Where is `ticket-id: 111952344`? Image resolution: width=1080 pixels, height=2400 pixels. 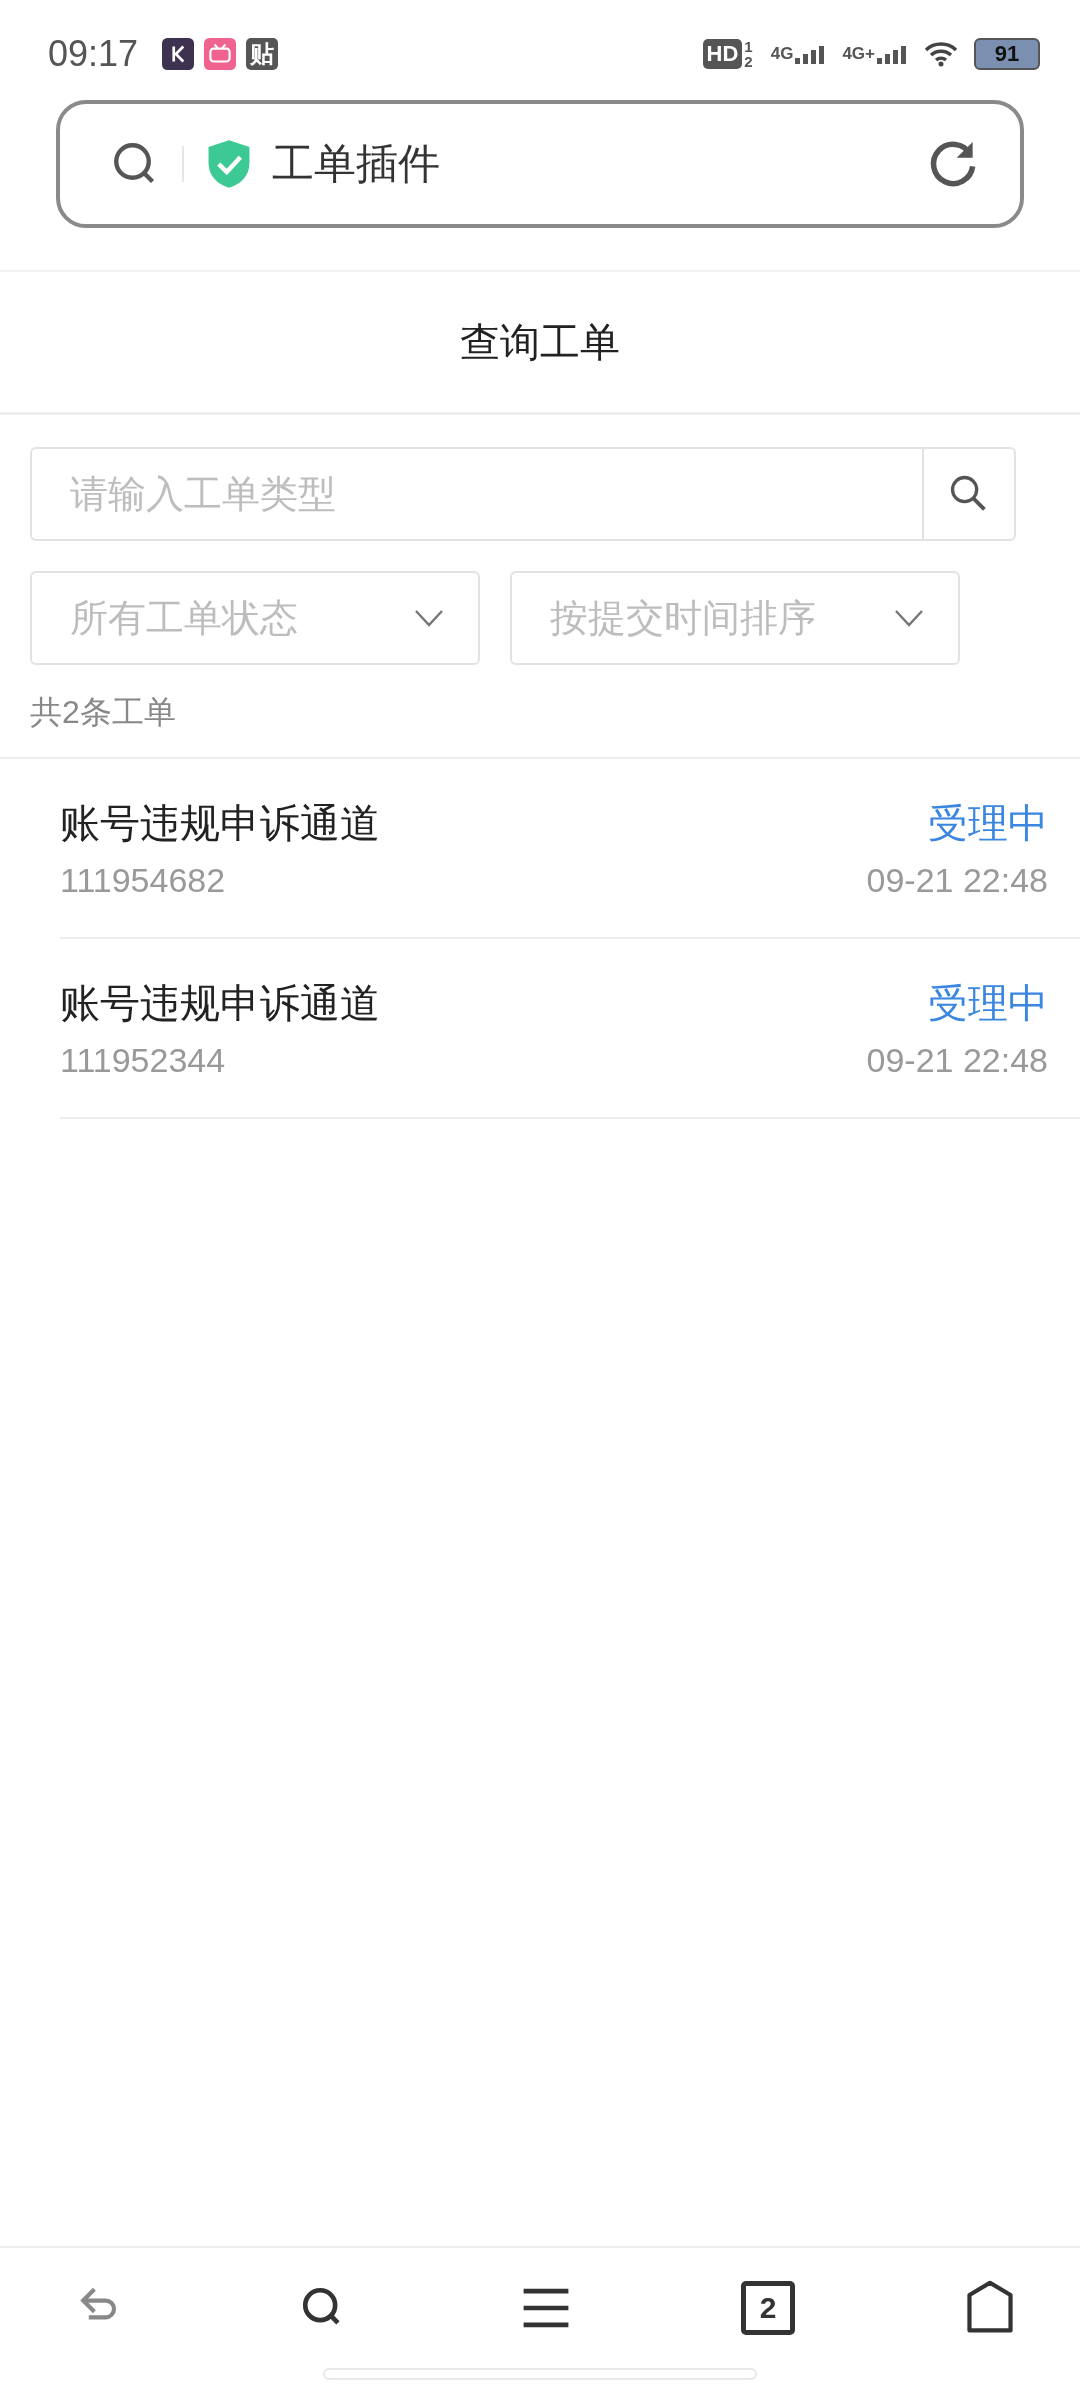
ticket-id: 111952344 is located at coordinates (143, 1060).